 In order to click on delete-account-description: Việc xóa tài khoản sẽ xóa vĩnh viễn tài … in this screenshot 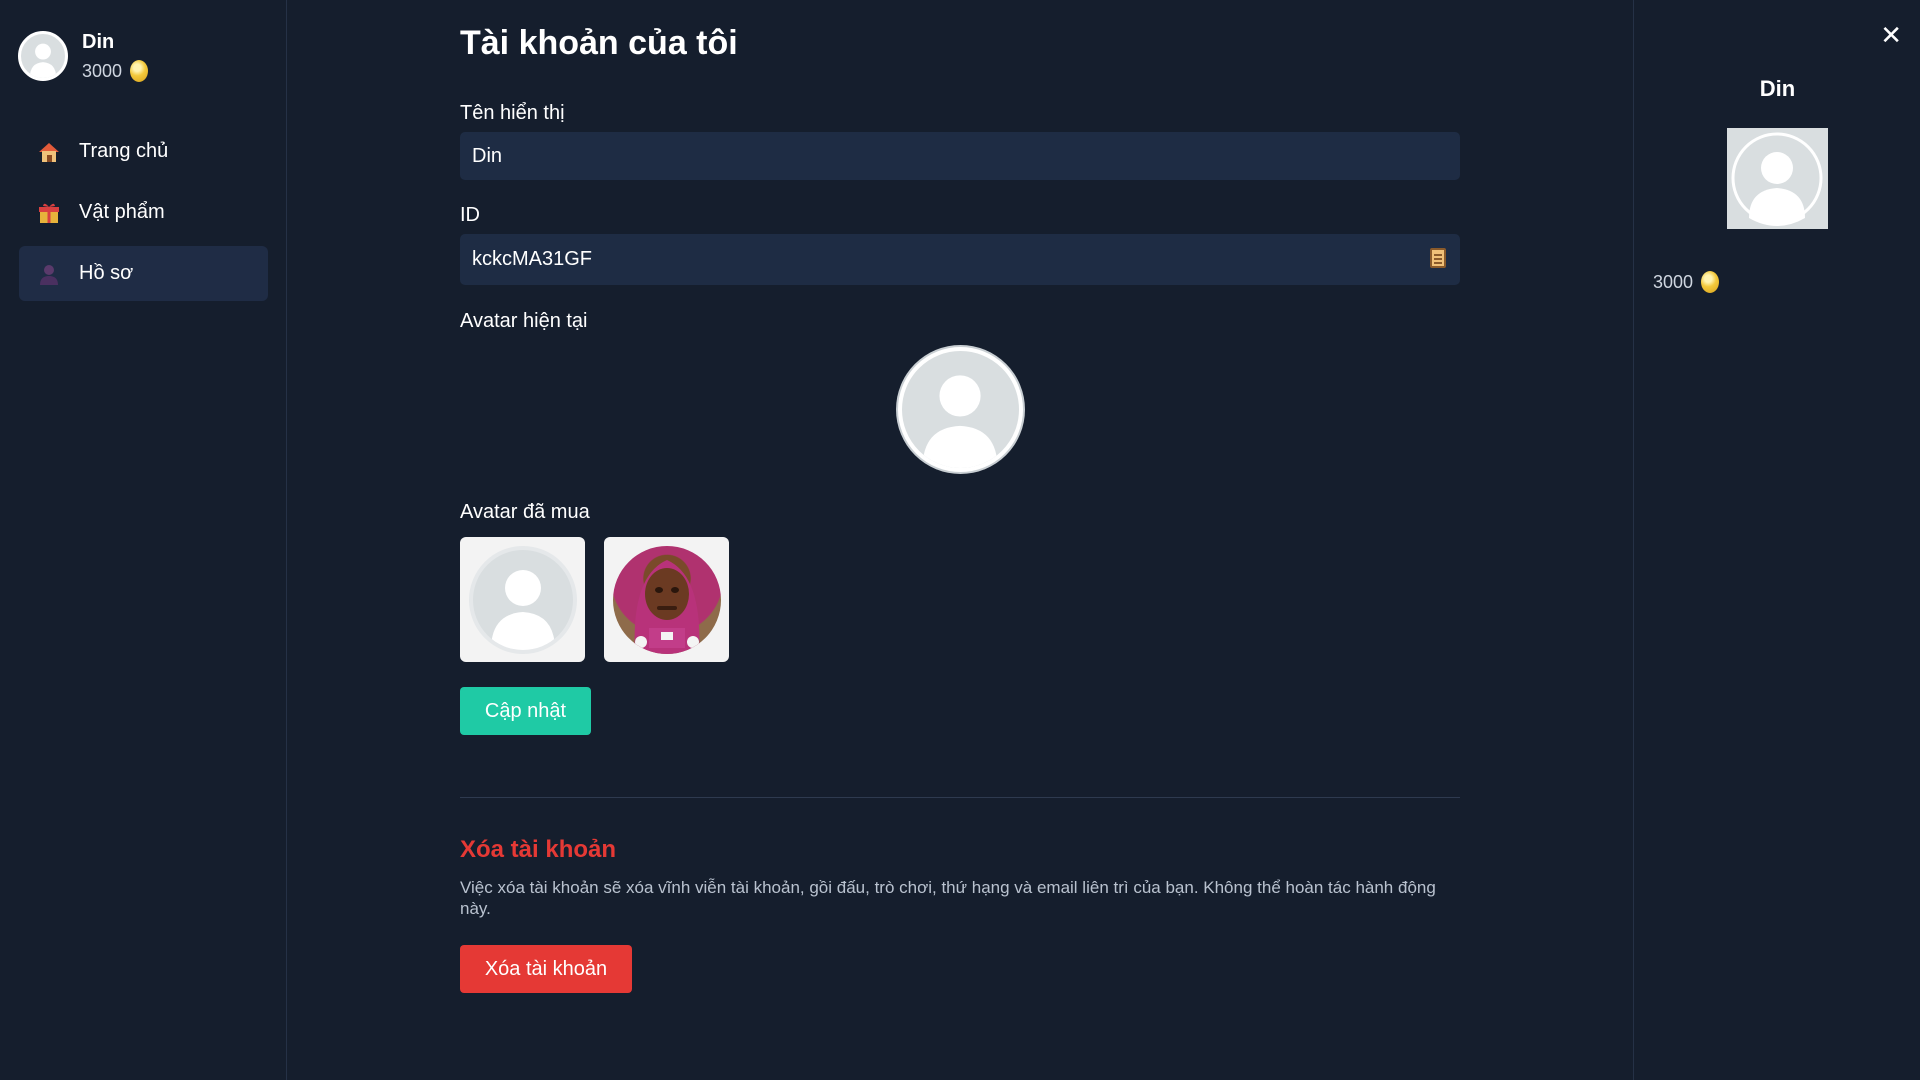, I will do `click(948, 898)`.